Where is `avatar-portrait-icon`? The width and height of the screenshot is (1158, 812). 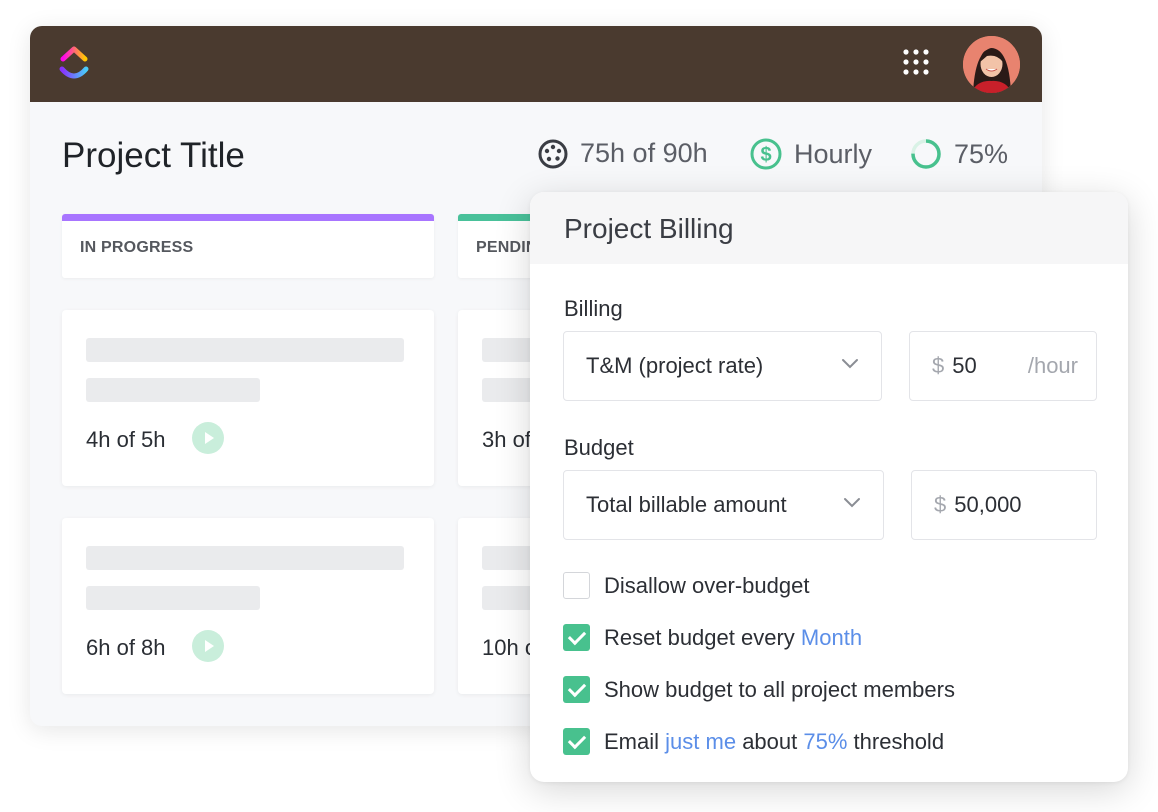 avatar-portrait-icon is located at coordinates (991, 64).